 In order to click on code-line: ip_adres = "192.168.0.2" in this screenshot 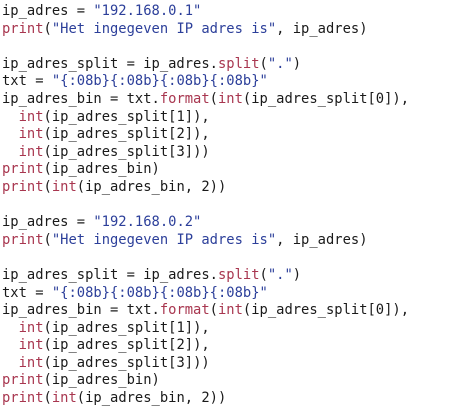, I will do `click(238, 223)`.